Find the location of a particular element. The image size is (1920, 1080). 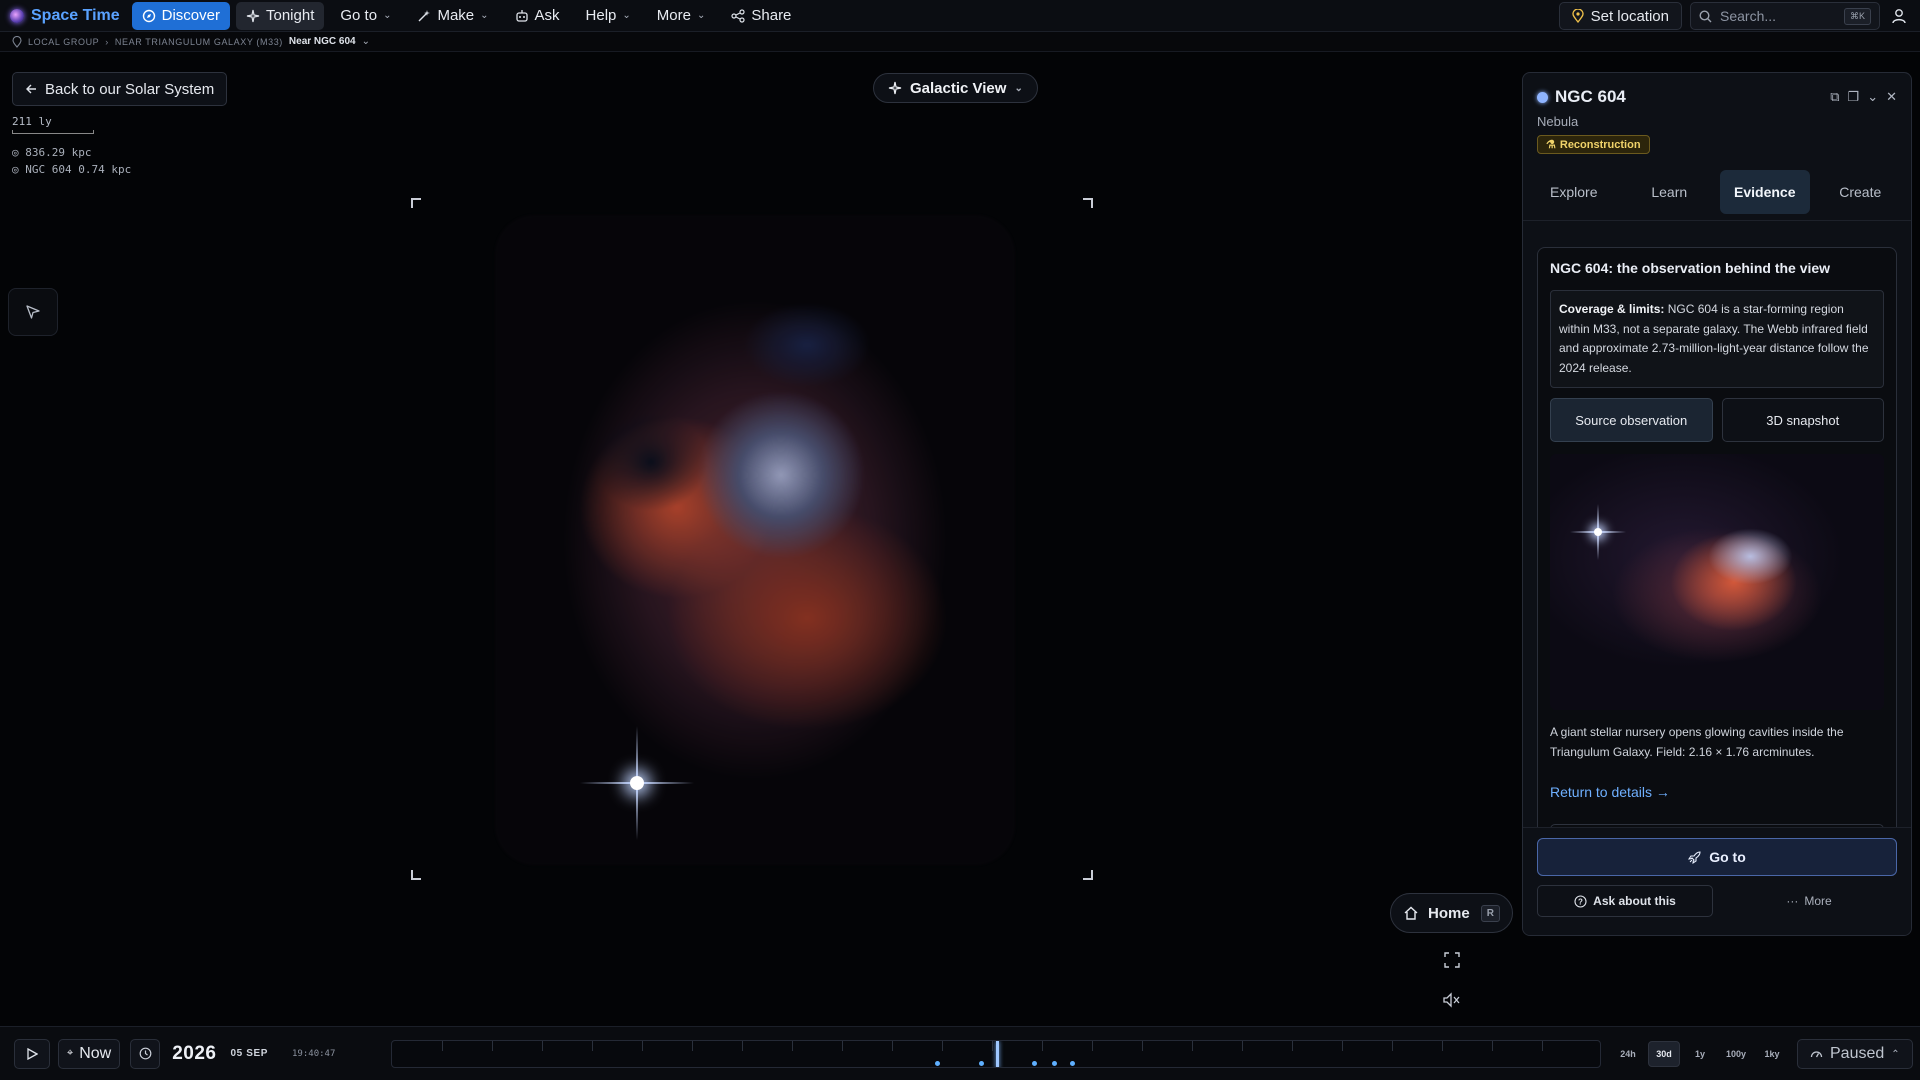

view-mode-label: Galactic View is located at coordinates (958, 88).